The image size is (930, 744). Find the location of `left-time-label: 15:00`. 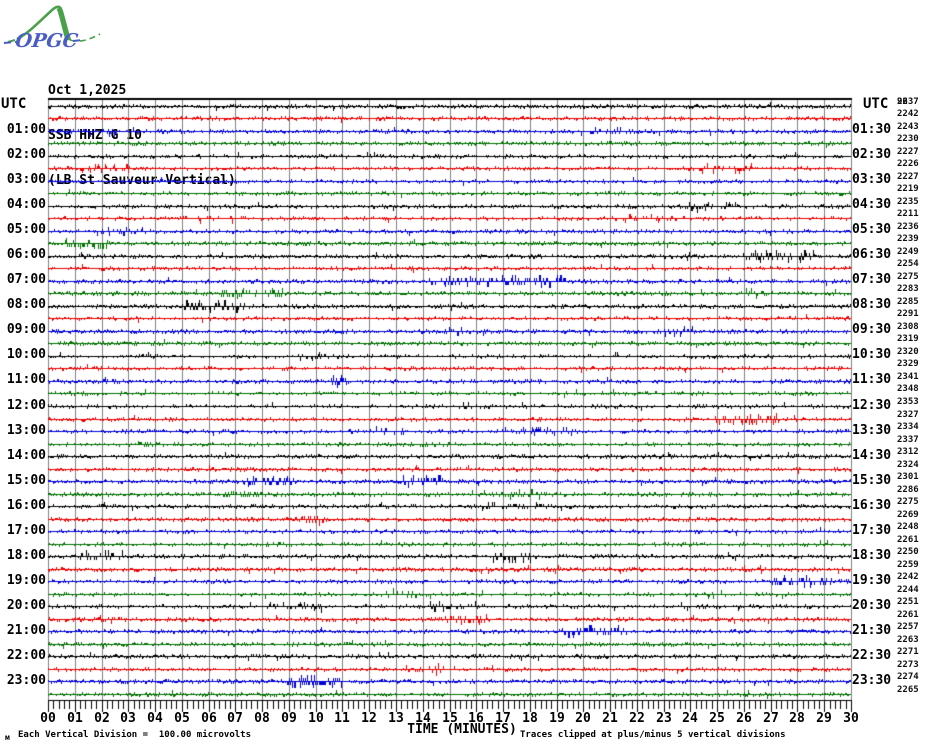

left-time-label: 15:00 is located at coordinates (26, 480).